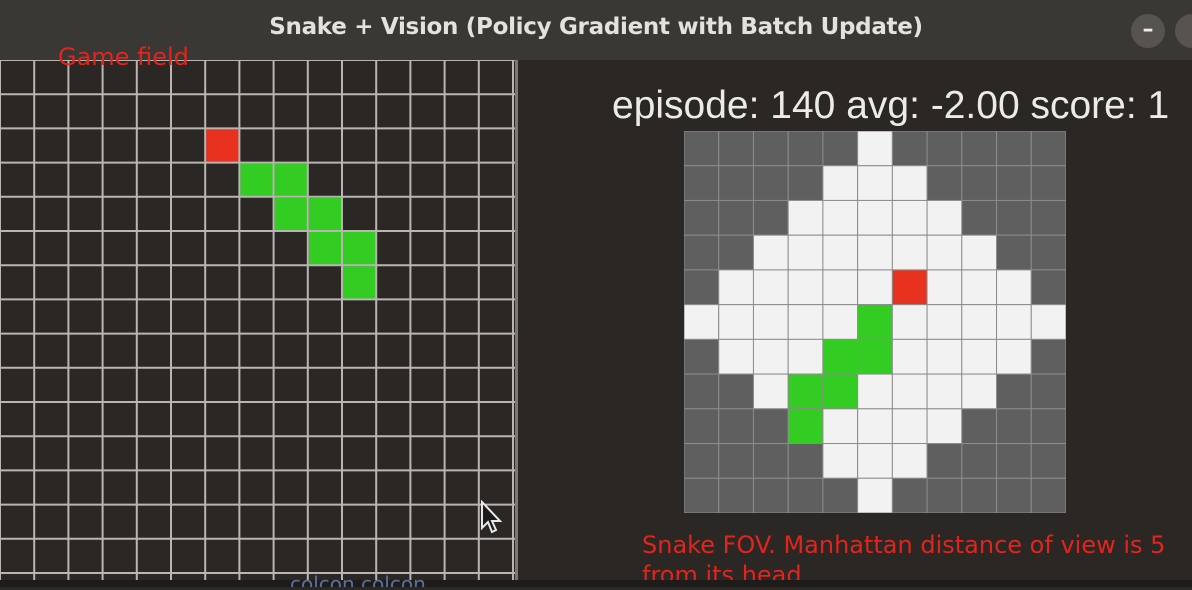 This screenshot has width=1192, height=590. What do you see at coordinates (123, 57) in the screenshot?
I see `game-field-annotation: Game field` at bounding box center [123, 57].